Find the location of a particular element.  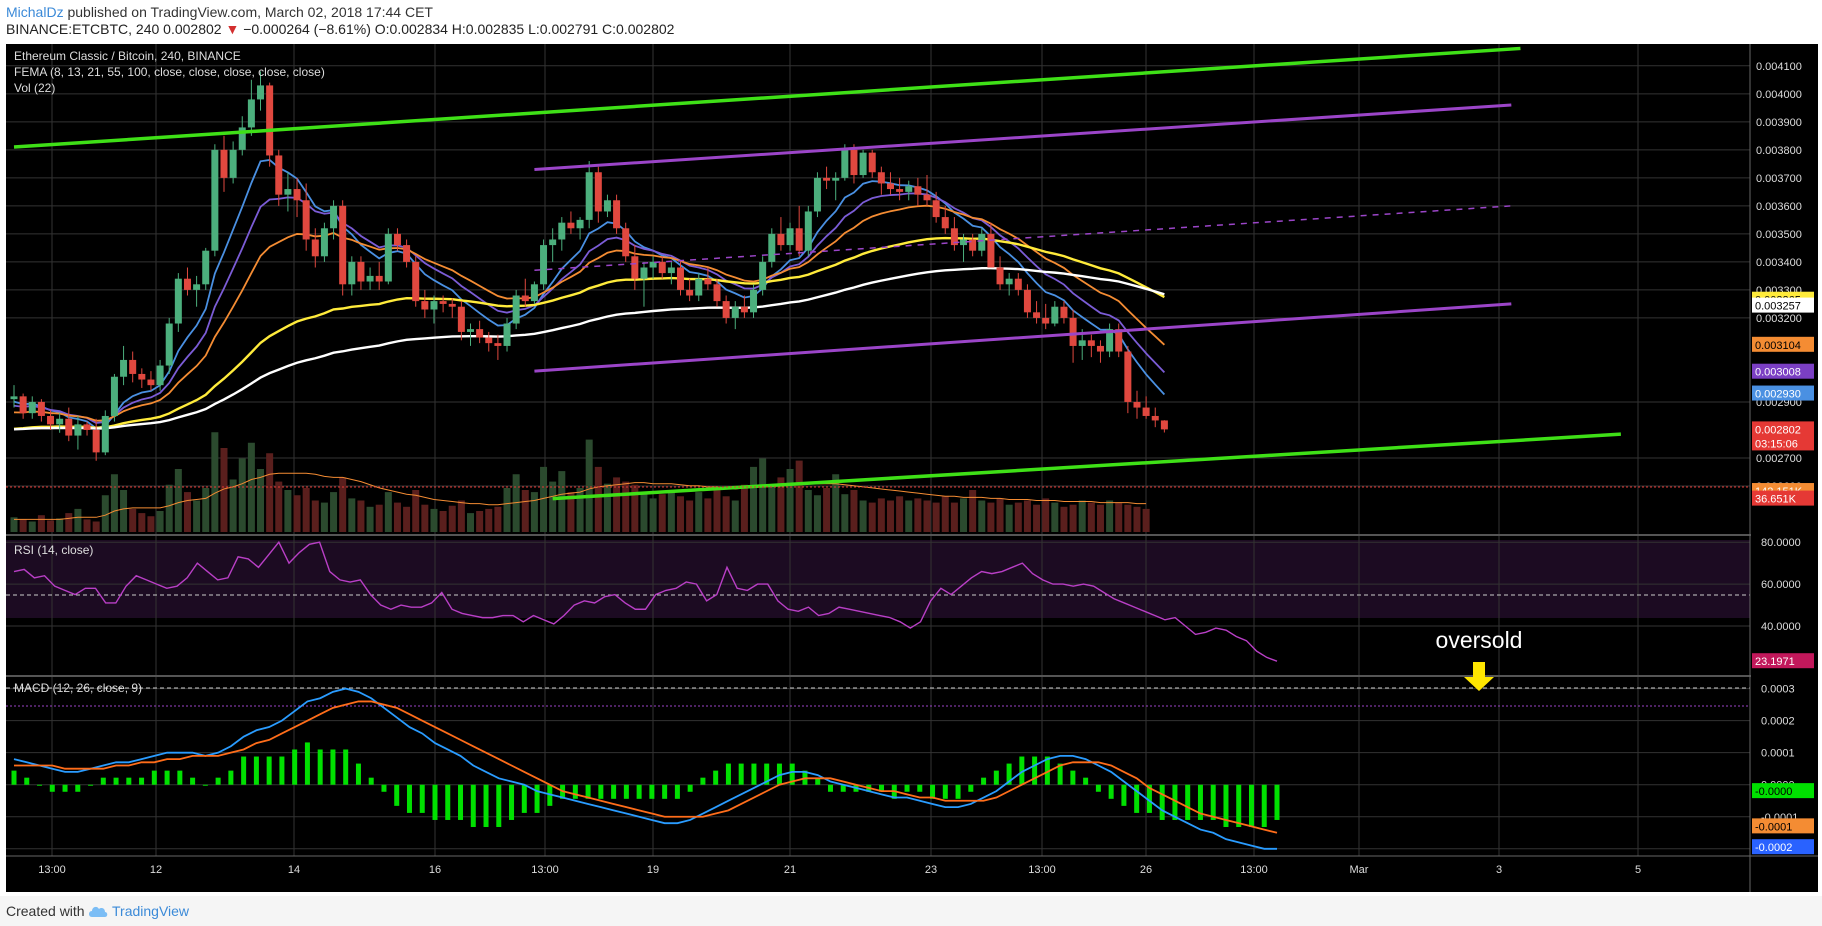

macd-pane-title: MACD (12, 26, close, 9) is located at coordinates (78, 688).